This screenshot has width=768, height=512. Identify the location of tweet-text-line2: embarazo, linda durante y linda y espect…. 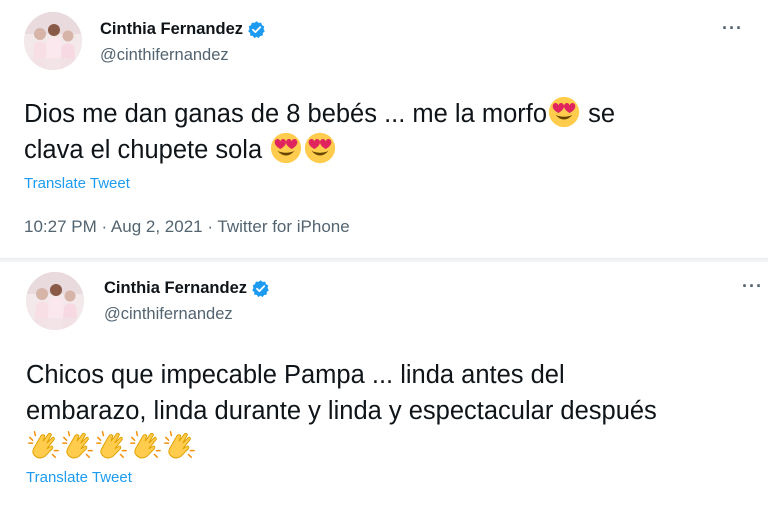
(341, 411).